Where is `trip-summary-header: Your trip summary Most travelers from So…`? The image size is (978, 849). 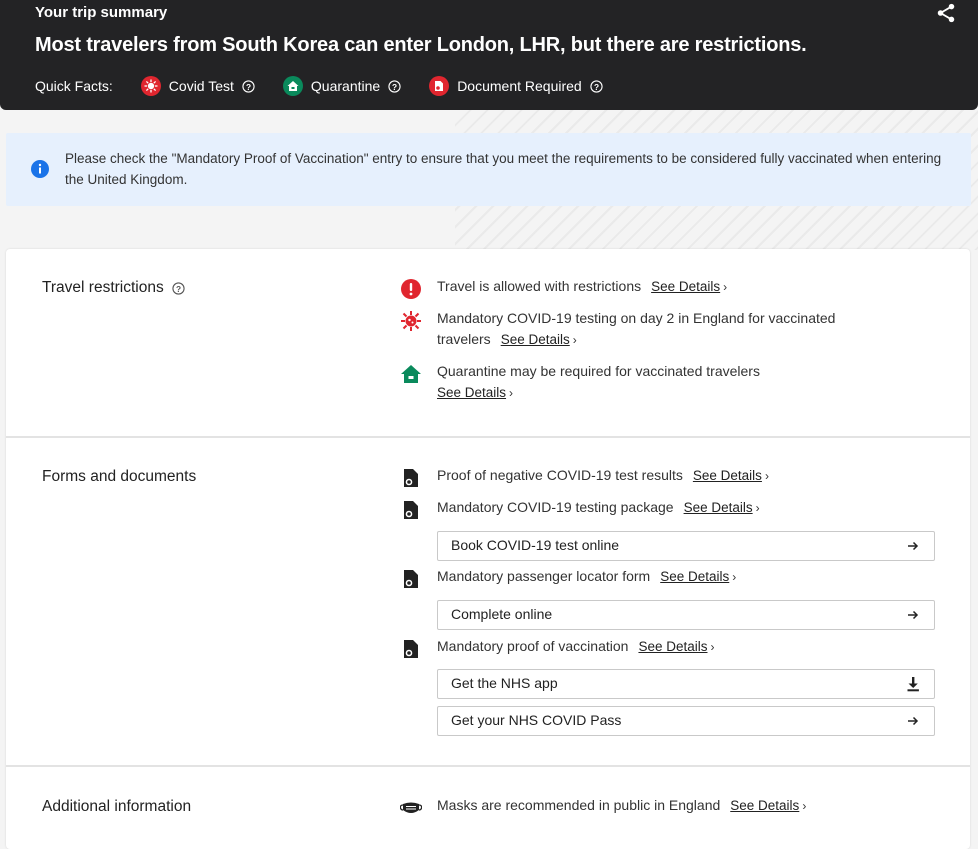
trip-summary-header: Your trip summary Most travelers from So… is located at coordinates (489, 55).